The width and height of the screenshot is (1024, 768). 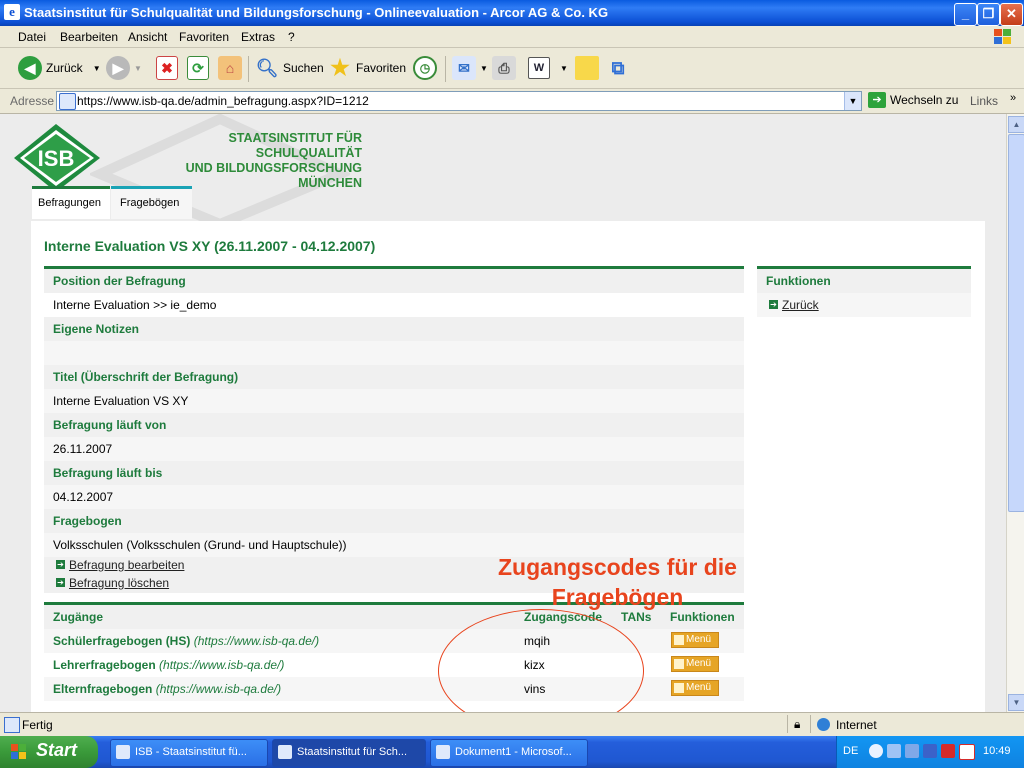 What do you see at coordinates (548, 68) in the screenshot?
I see `edit-button: W ▼` at bounding box center [548, 68].